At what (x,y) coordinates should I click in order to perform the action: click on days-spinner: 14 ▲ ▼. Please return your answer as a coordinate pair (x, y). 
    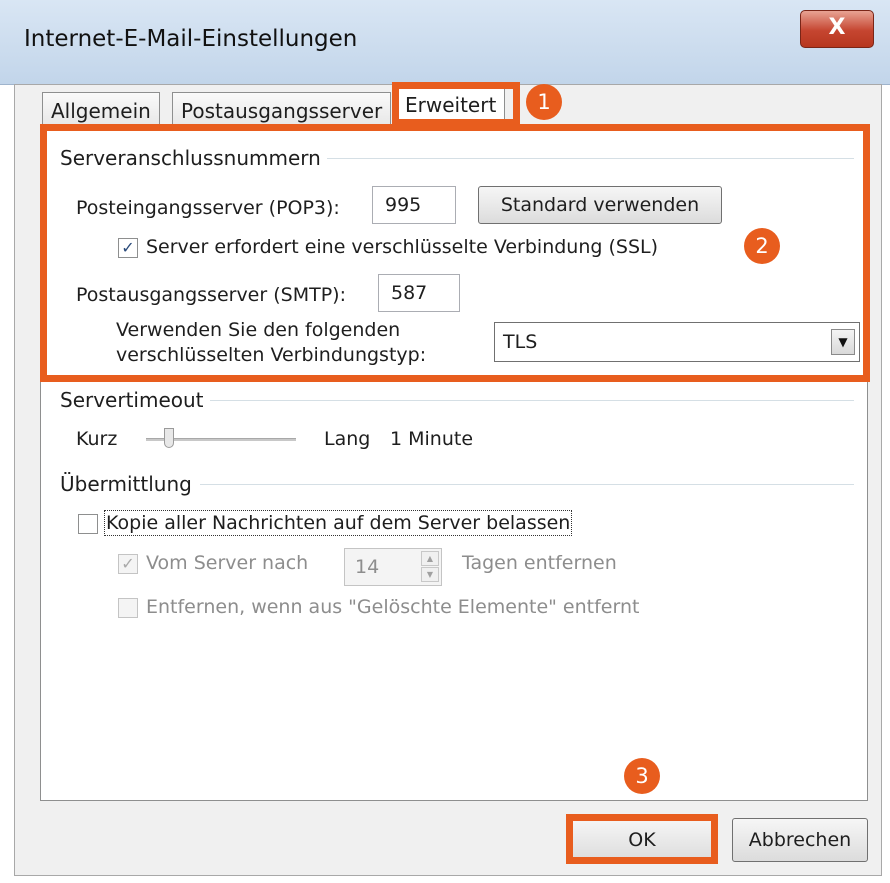
    Looking at the image, I should click on (393, 567).